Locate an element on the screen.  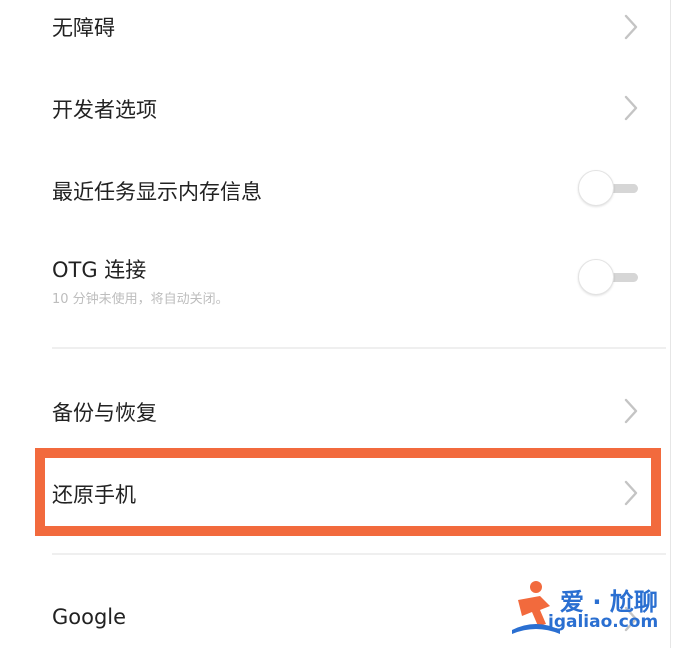
edge-divider is located at coordinates (670, 324).